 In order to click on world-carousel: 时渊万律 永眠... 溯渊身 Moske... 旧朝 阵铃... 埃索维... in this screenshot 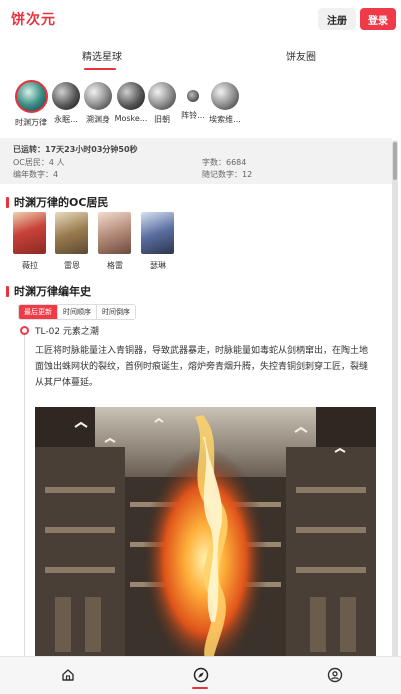, I will do `click(200, 104)`.